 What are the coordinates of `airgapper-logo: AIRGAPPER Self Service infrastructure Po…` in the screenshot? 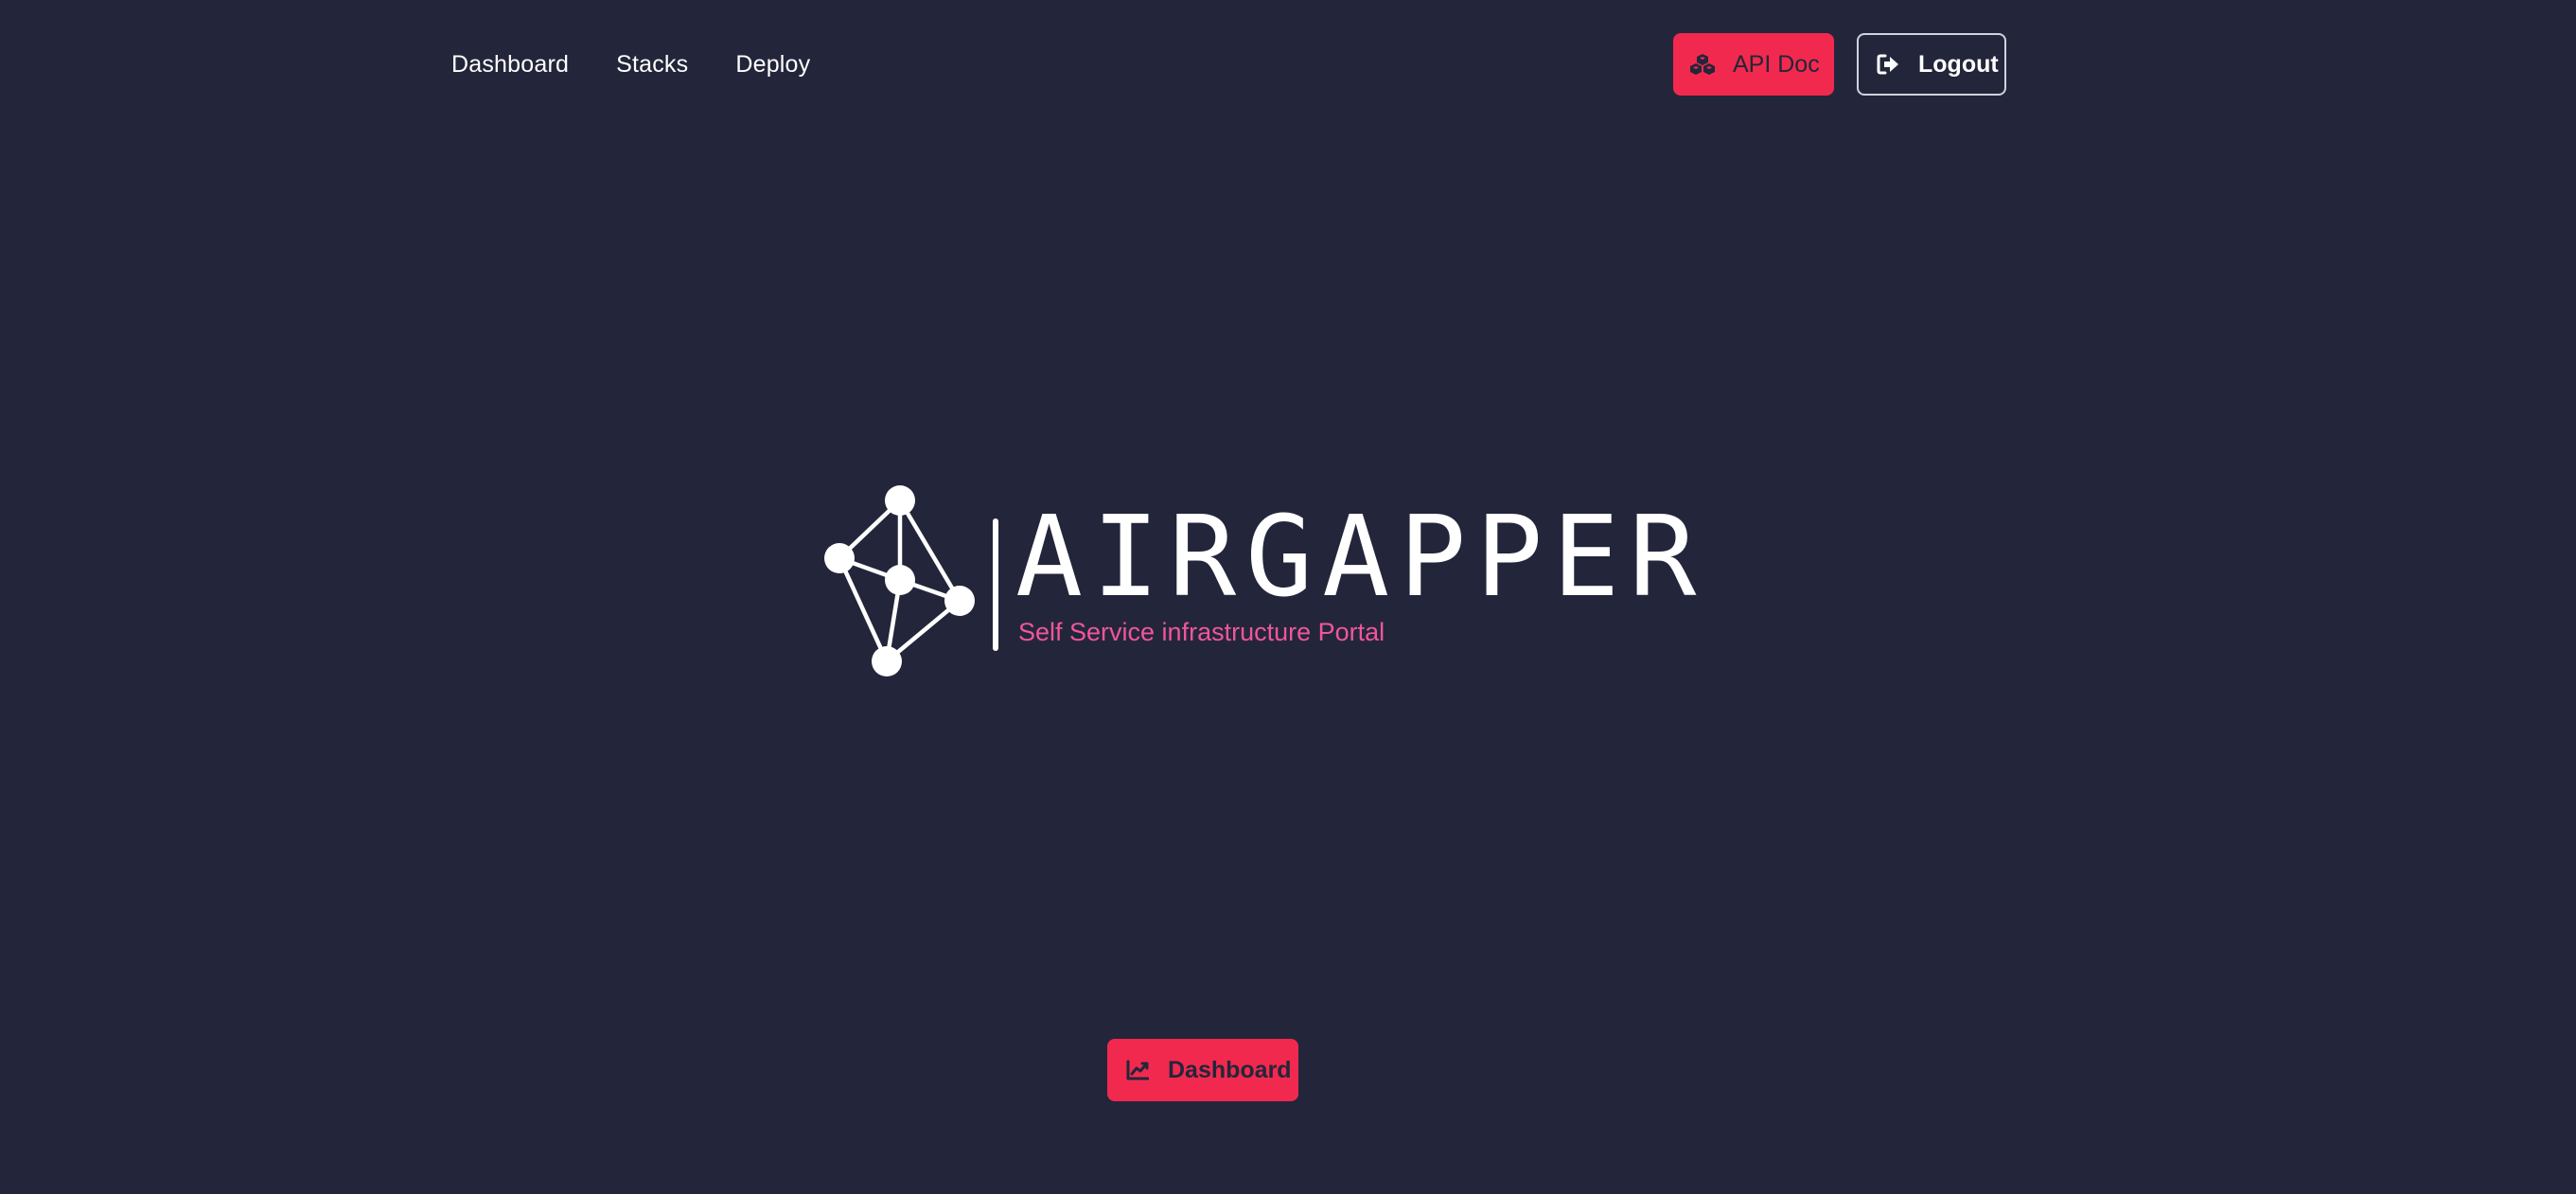 It's located at (1258, 580).